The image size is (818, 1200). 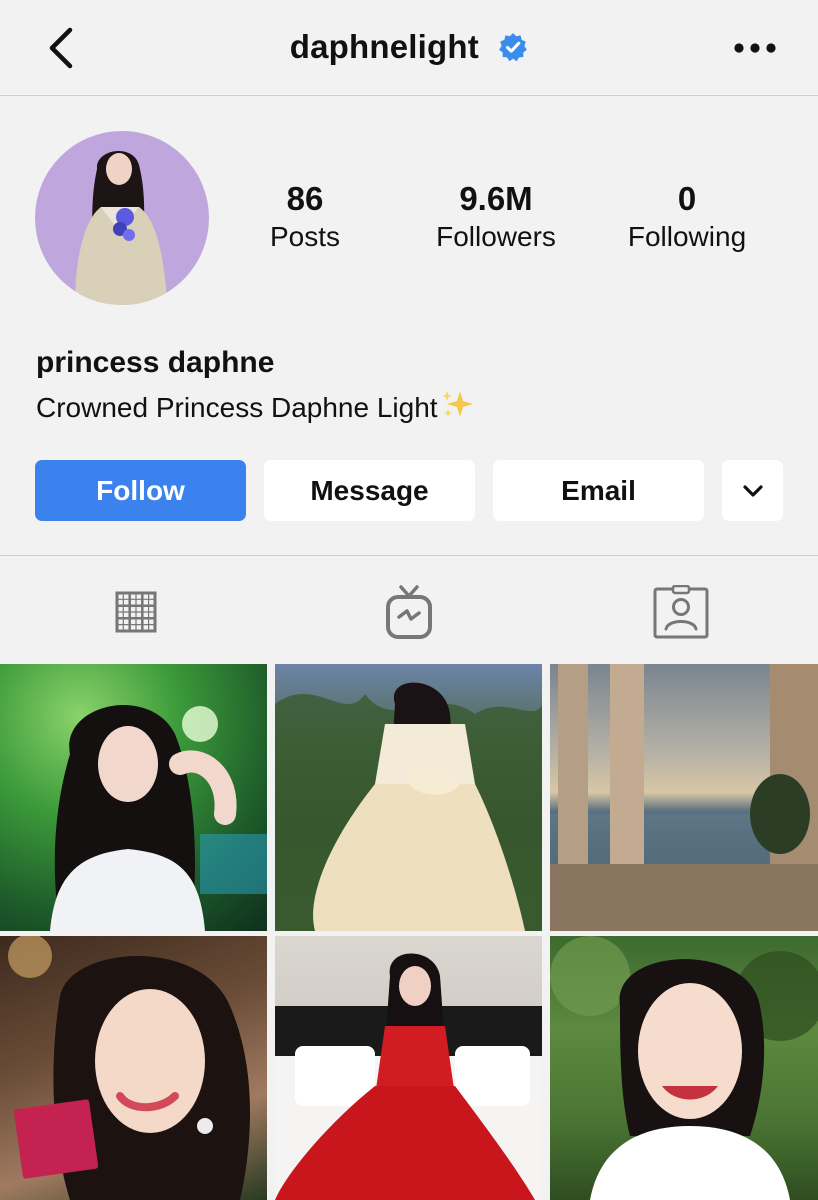 I want to click on more-horizontal-icon, so click(x=755, y=48).